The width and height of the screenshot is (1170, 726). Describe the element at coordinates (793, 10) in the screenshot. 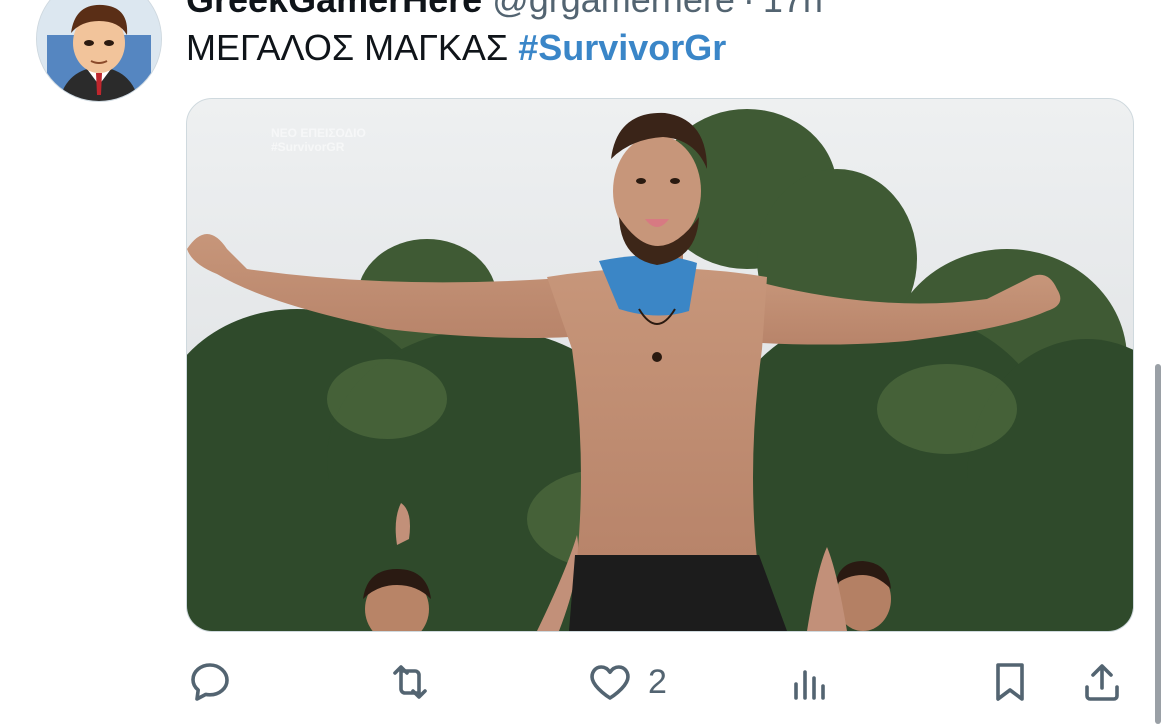

I see `tweet-time: 17h` at that location.